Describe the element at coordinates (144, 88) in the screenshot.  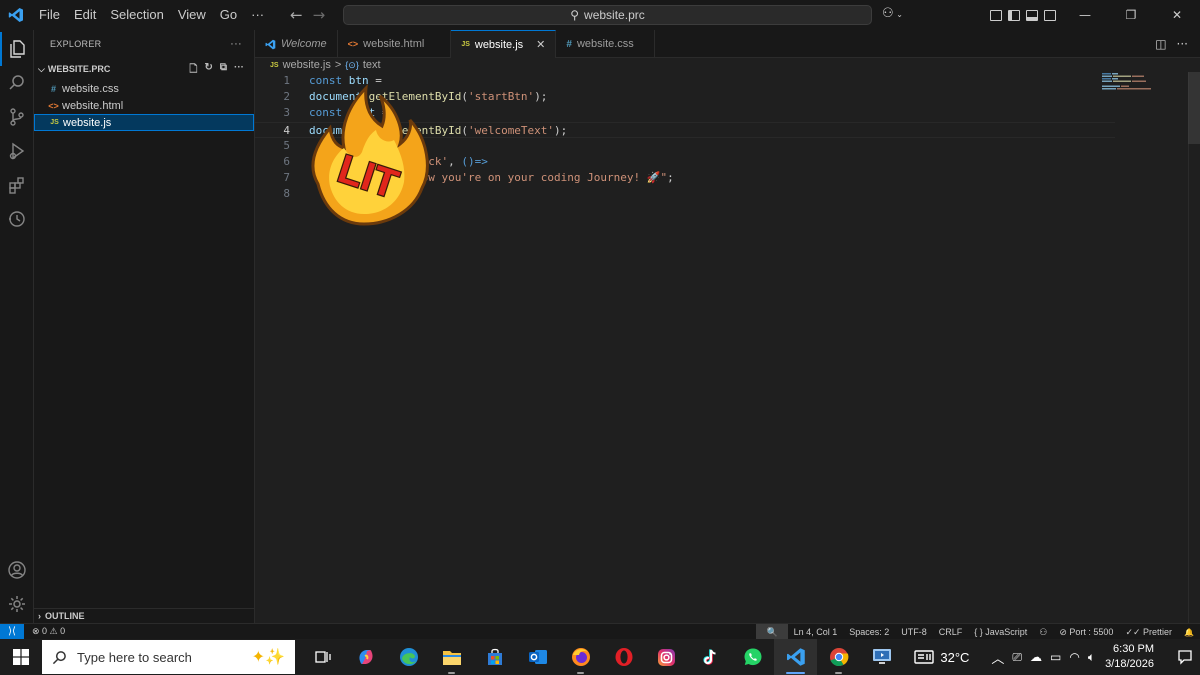
I see `file-item-css: # website.css` at that location.